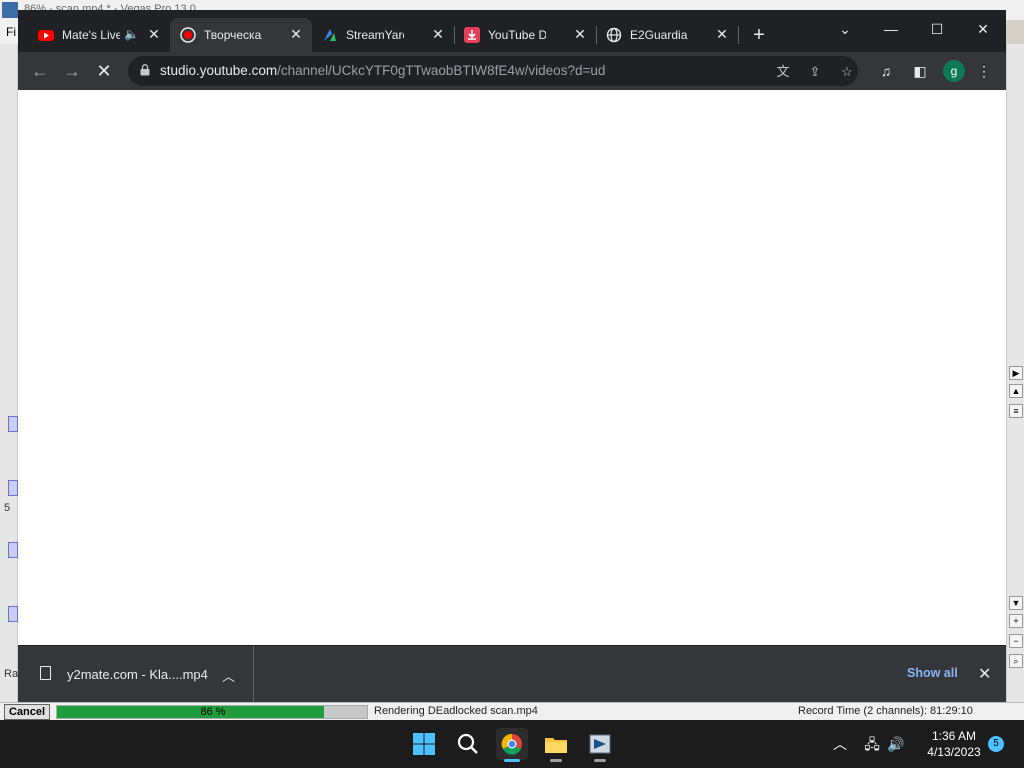 The width and height of the screenshot is (1024, 768). I want to click on active-indicator, so click(512, 760).